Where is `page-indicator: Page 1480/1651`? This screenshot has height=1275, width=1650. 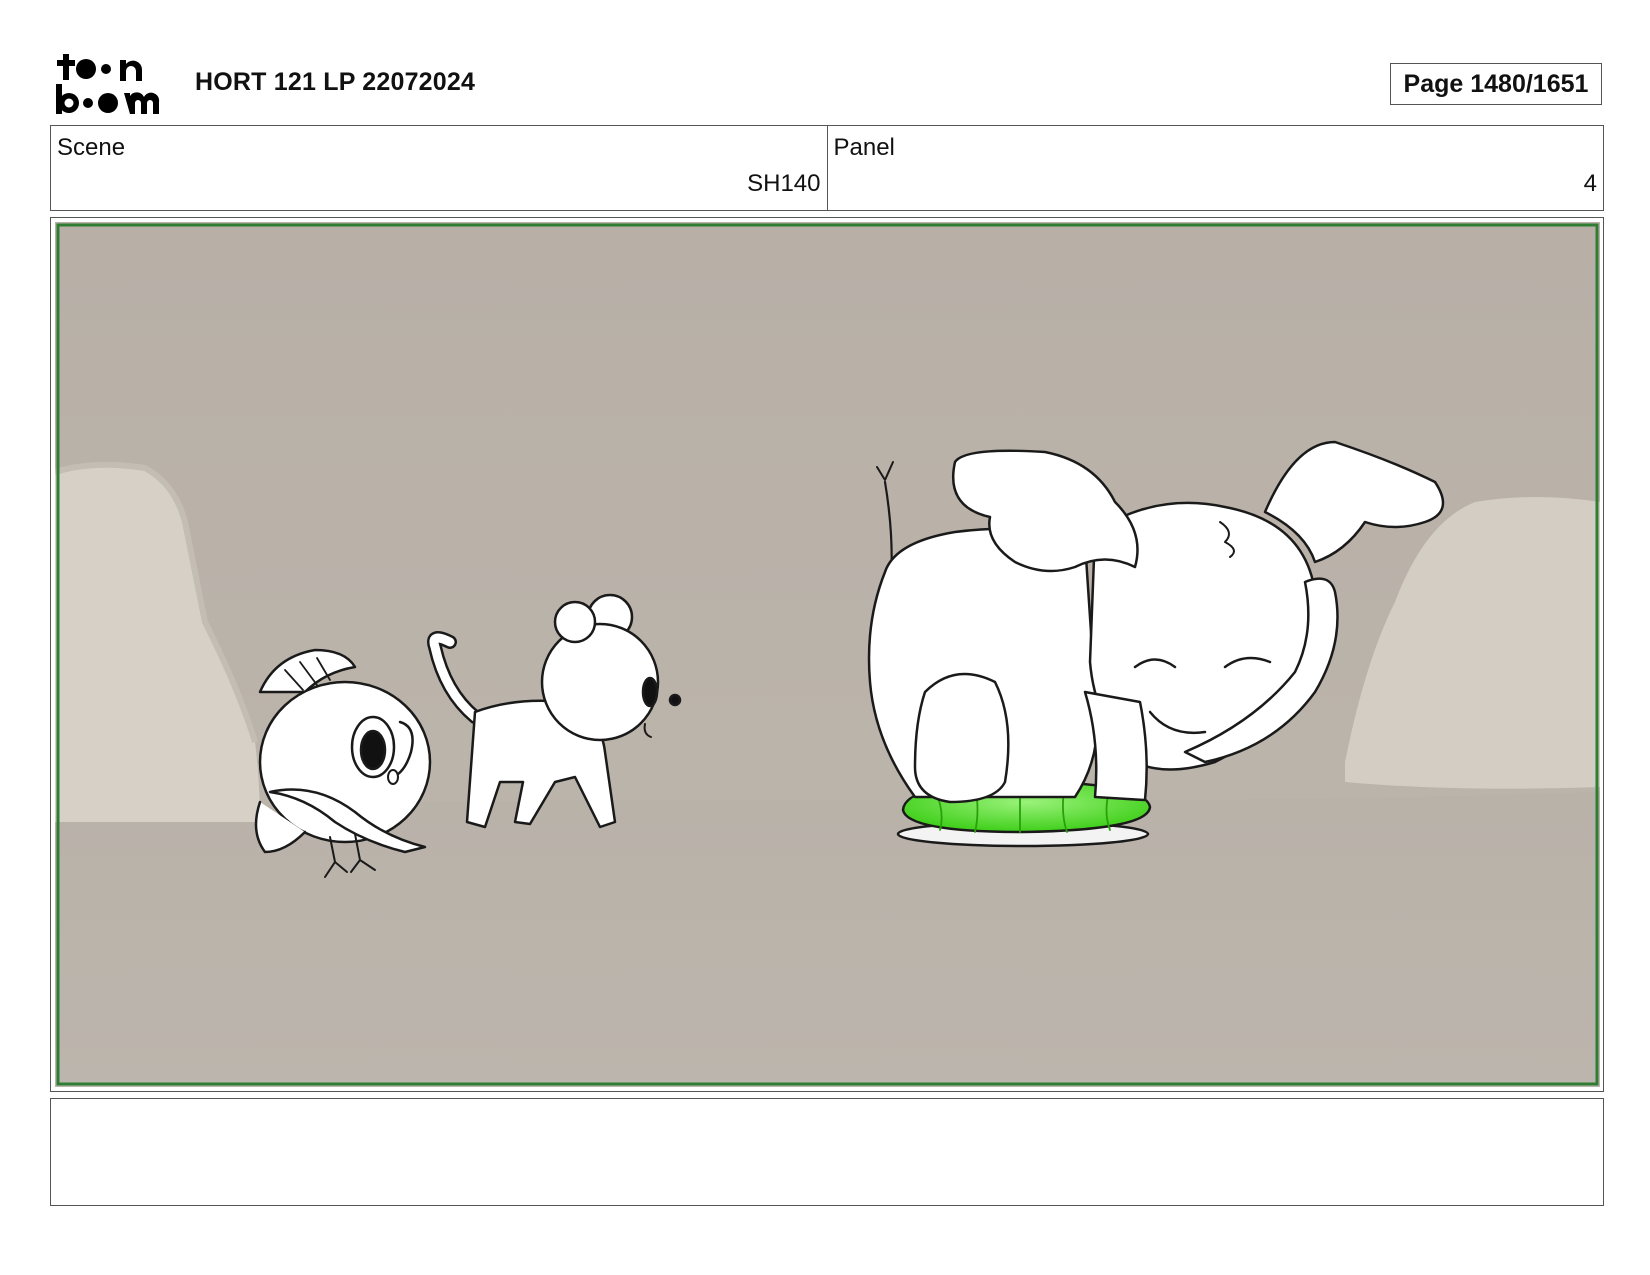
page-indicator: Page 1480/1651 is located at coordinates (1496, 84).